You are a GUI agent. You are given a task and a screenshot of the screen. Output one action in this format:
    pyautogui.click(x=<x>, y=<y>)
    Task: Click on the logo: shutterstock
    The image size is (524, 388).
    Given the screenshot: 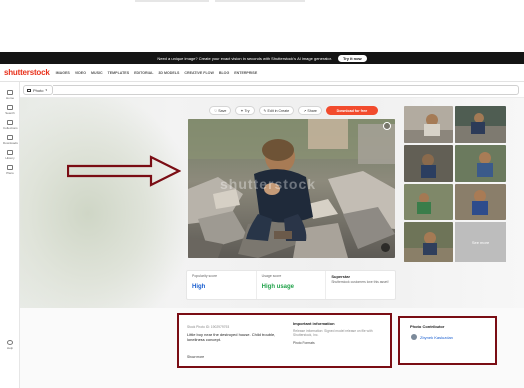 What is the action you would take?
    pyautogui.click(x=27, y=72)
    